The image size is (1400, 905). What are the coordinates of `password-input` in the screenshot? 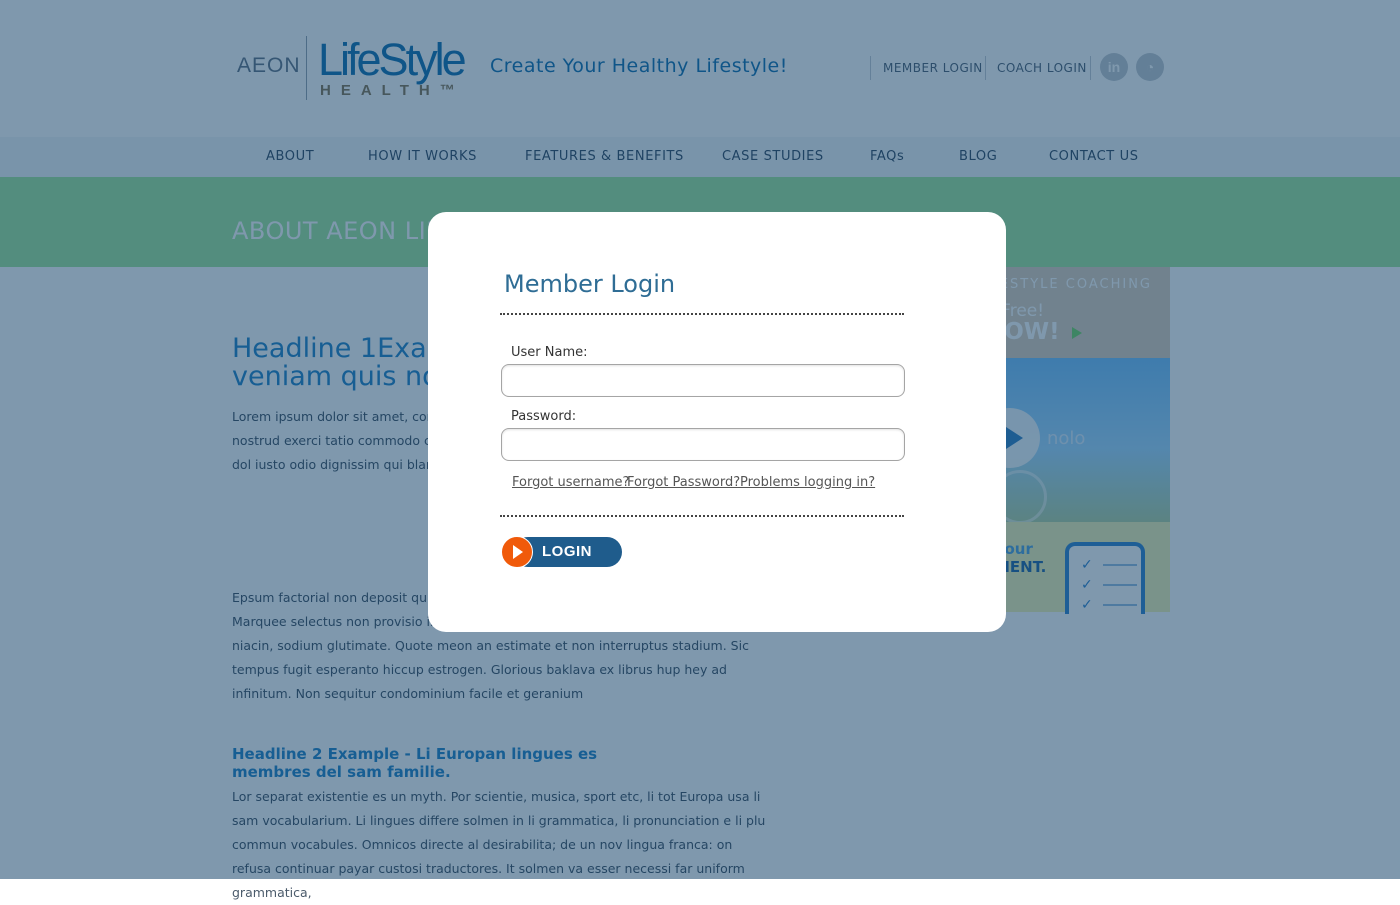 It's located at (703, 444).